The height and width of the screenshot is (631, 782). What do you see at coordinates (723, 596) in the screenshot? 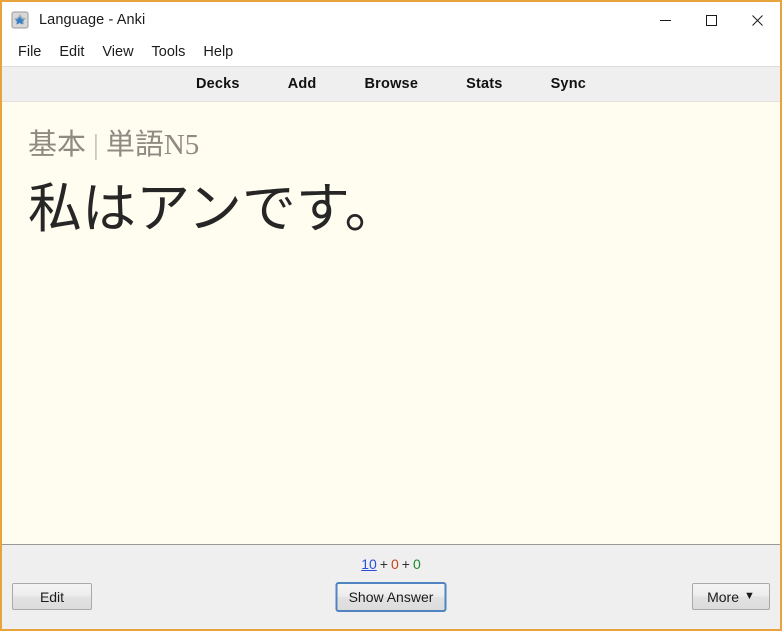
I see `more-button-label: More` at bounding box center [723, 596].